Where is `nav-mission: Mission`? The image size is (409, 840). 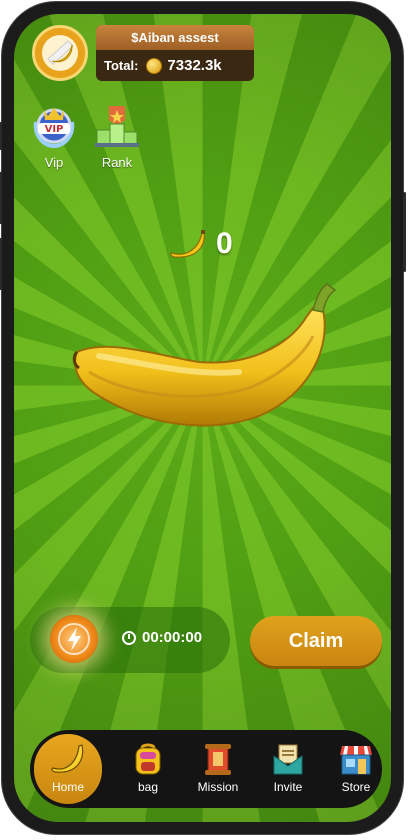
nav-mission: Mission is located at coordinates (218, 769).